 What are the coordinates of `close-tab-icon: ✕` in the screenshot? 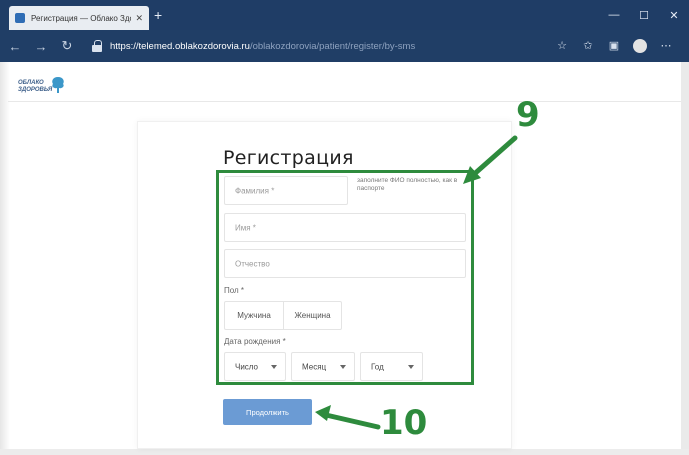 It's located at (139, 18).